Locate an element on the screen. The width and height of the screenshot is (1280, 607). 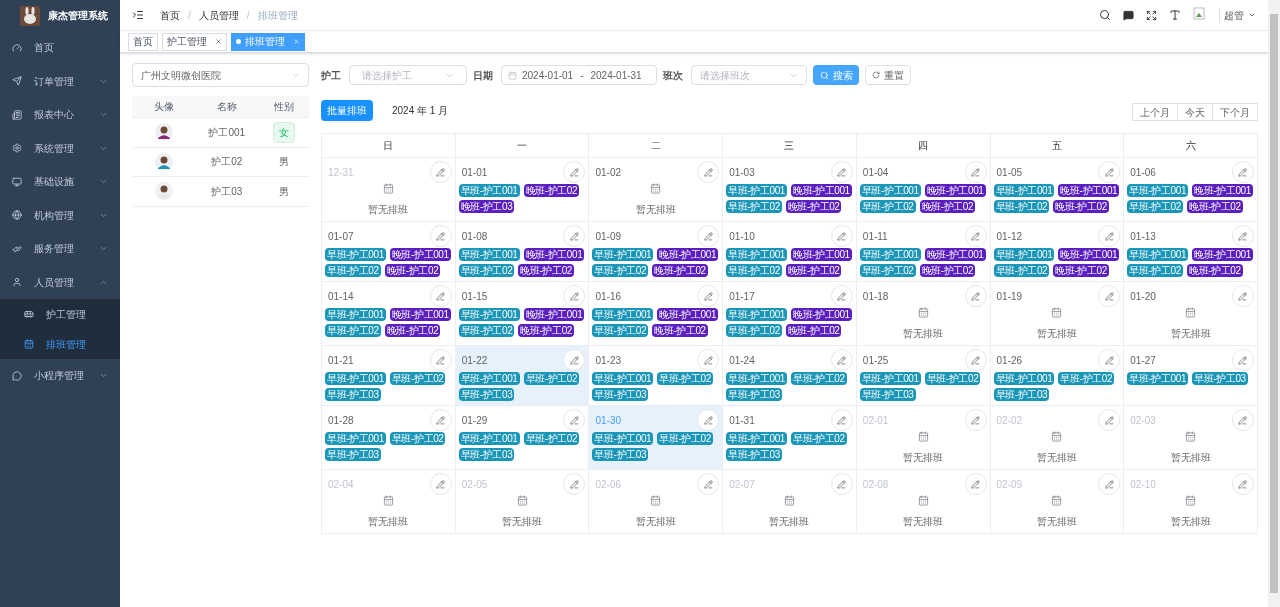
month-nav-button: 上个月 is located at coordinates (1155, 112).